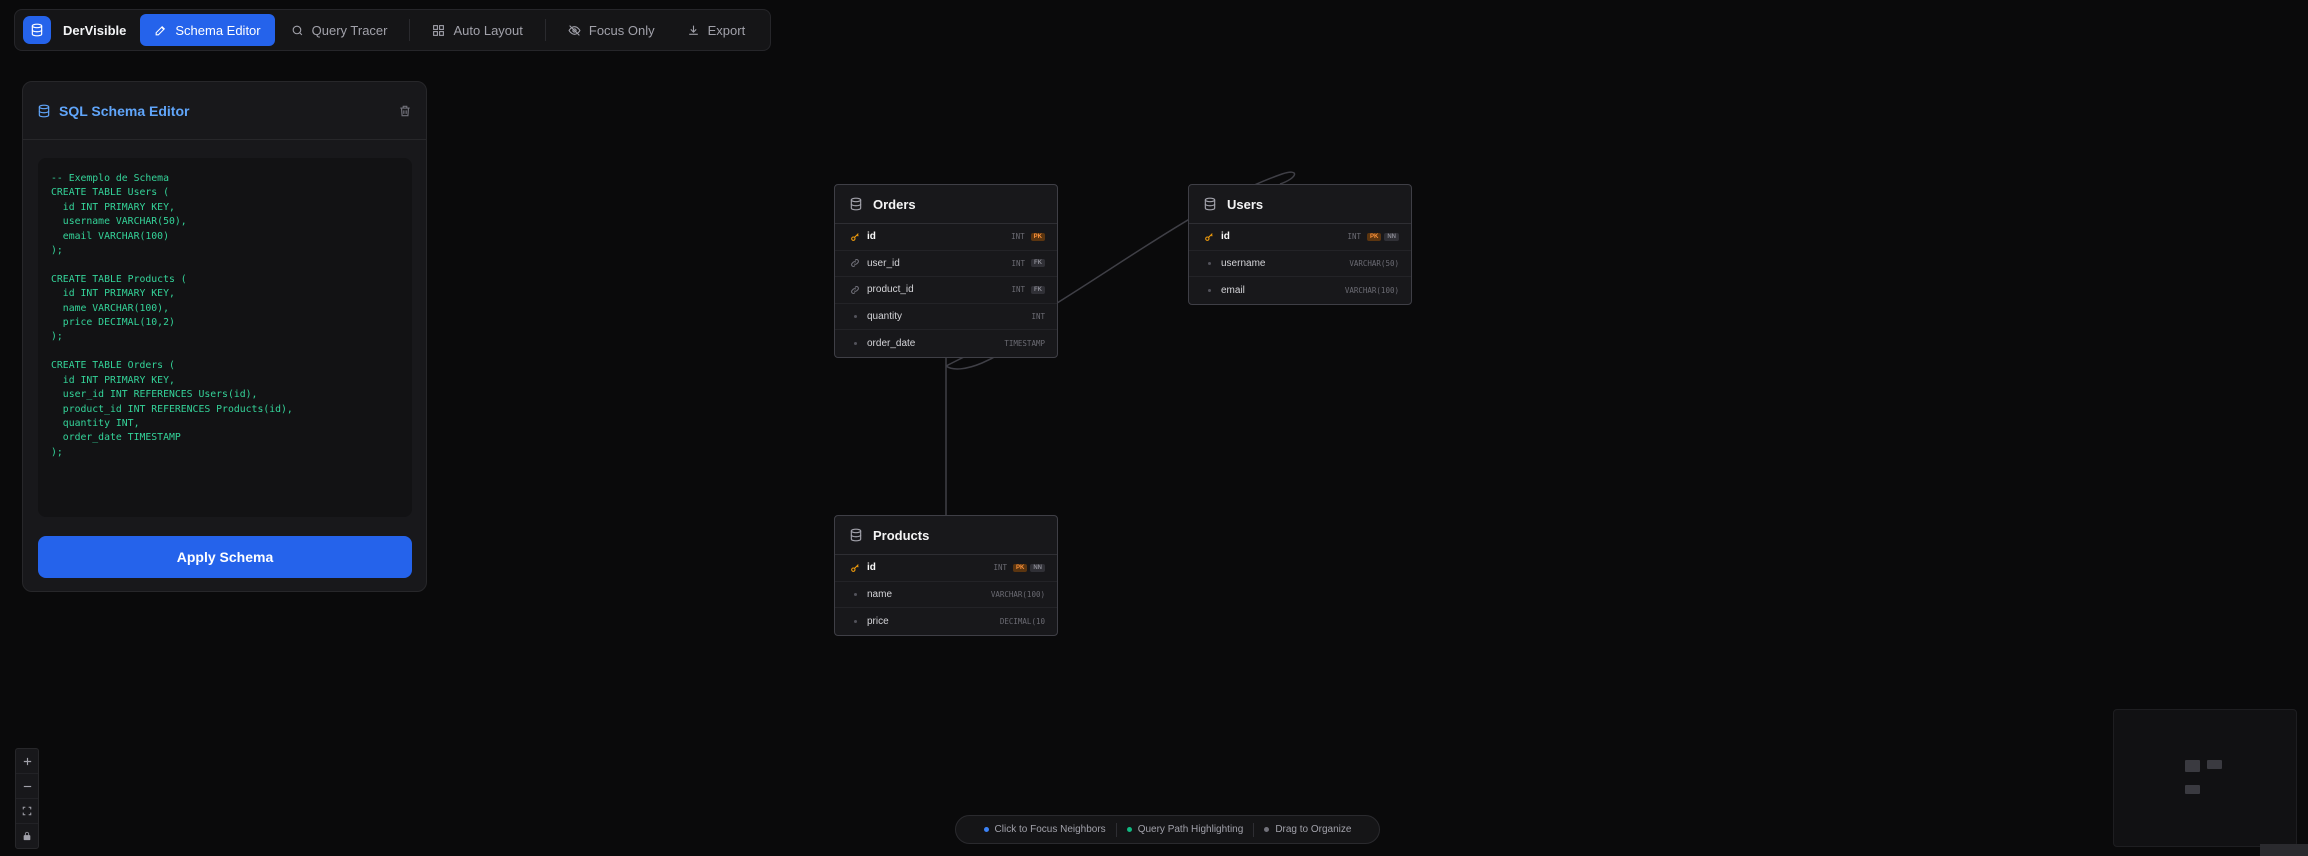  What do you see at coordinates (27, 811) in the screenshot?
I see `fit-view-icon` at bounding box center [27, 811].